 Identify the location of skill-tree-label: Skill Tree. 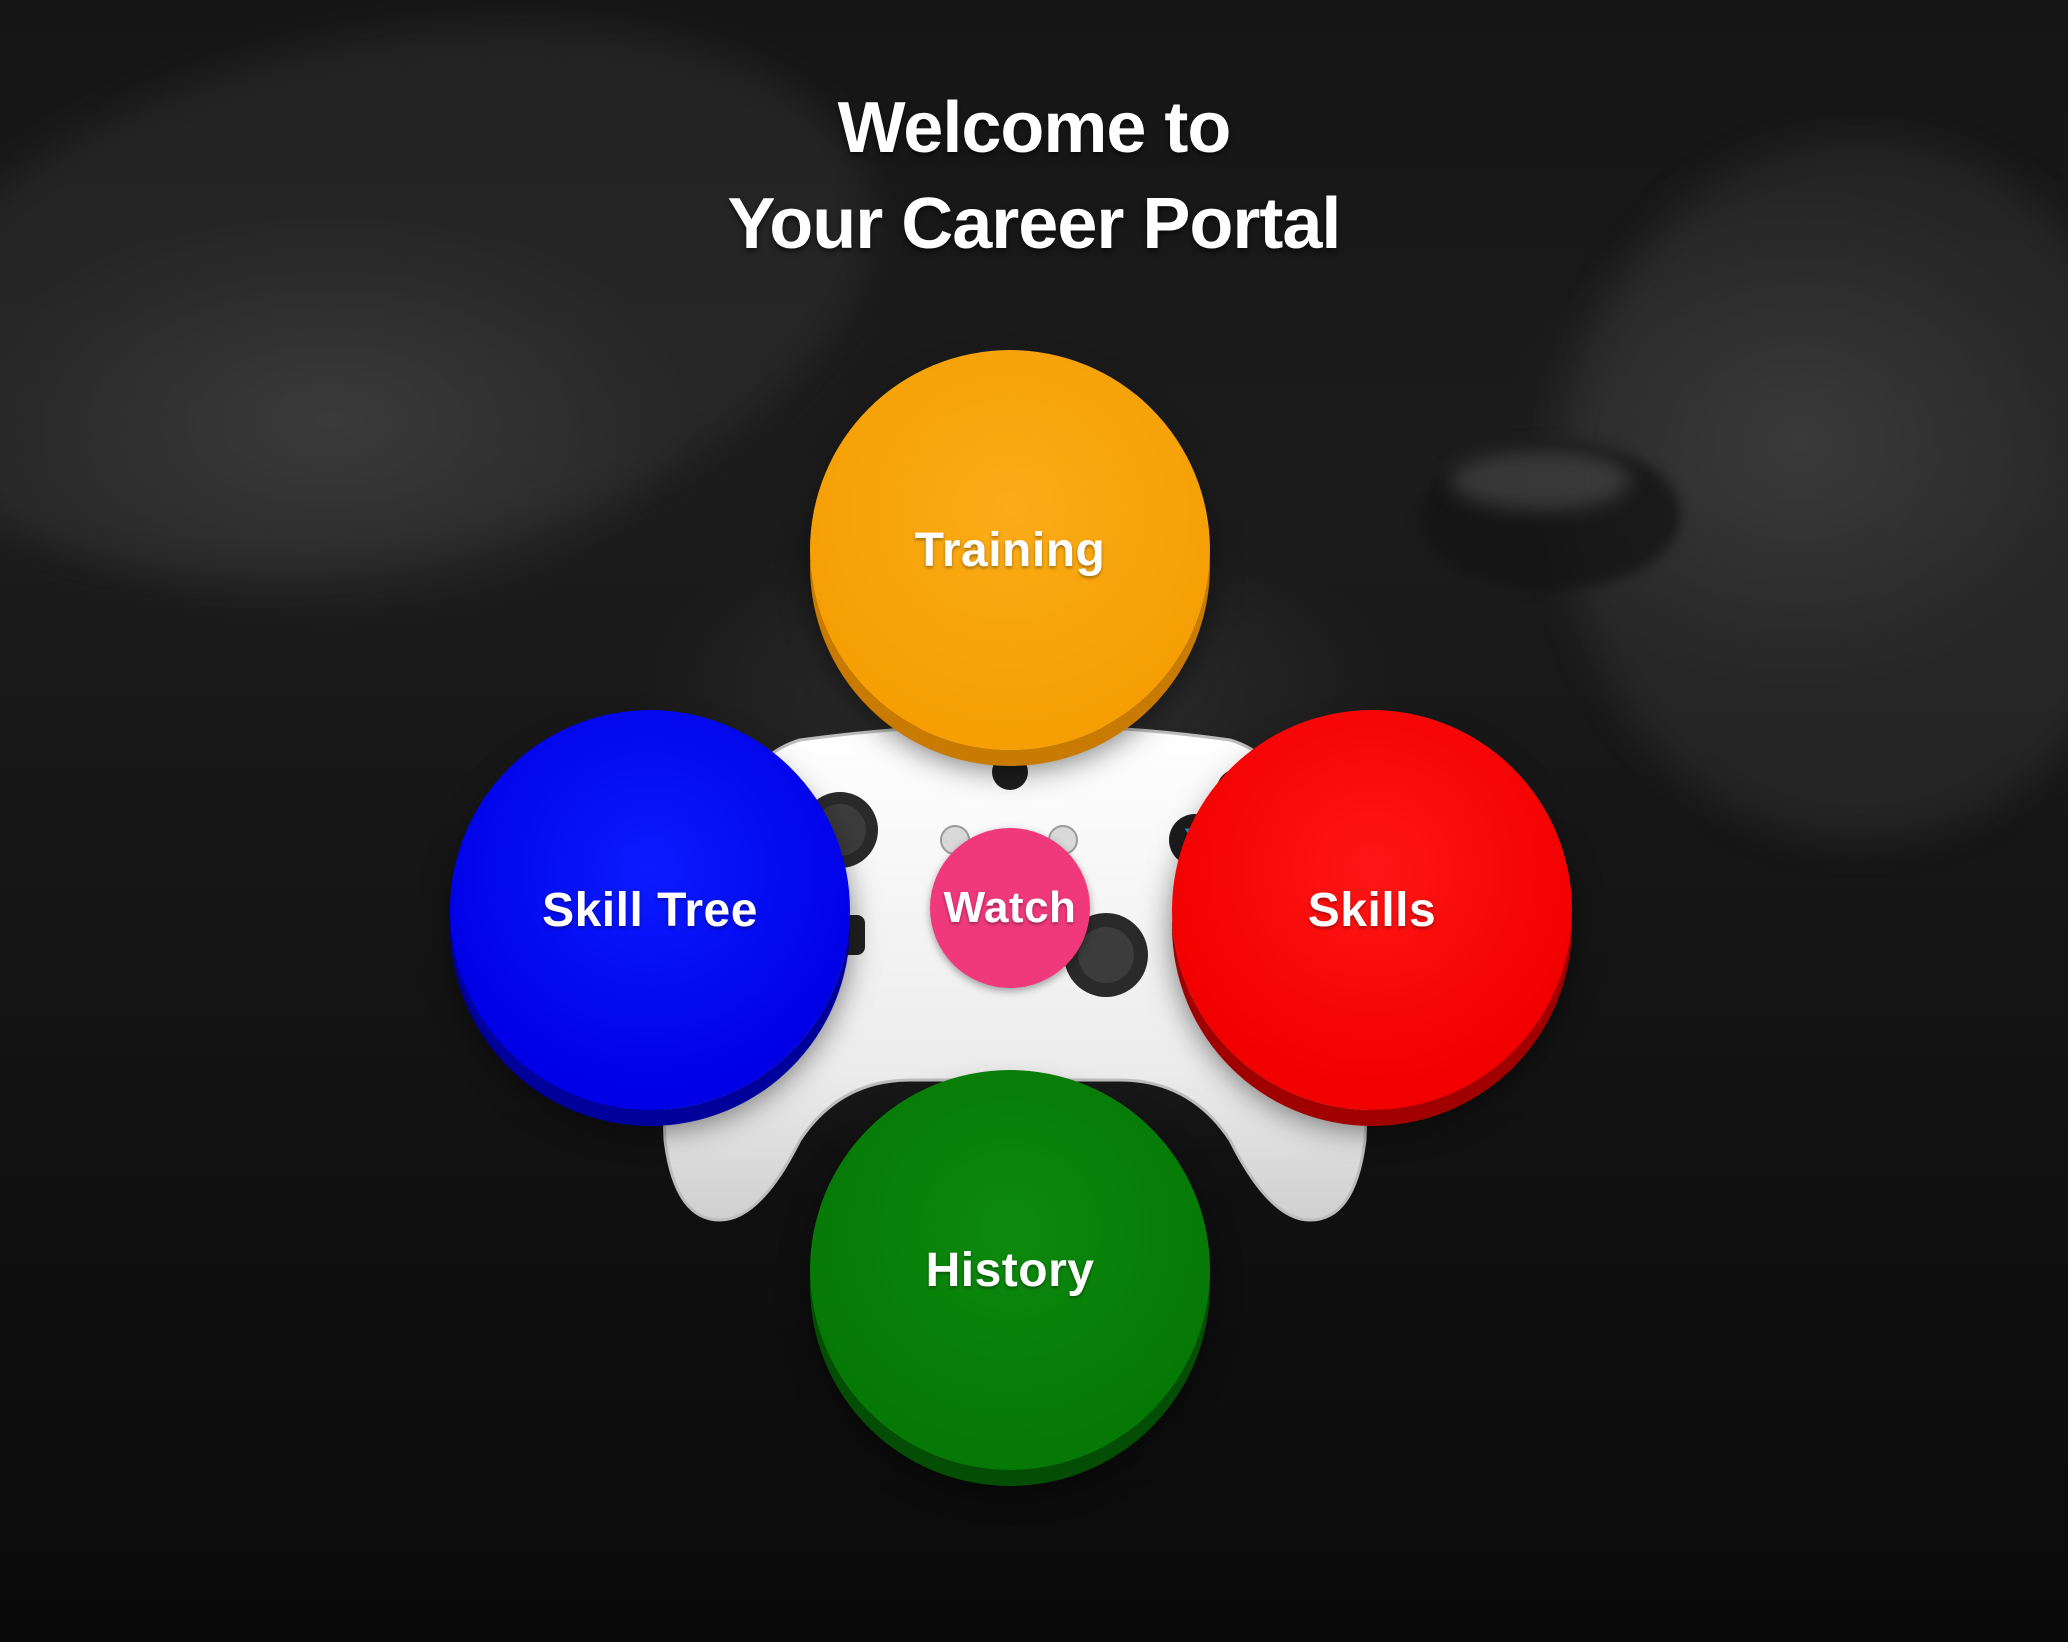
(650, 910).